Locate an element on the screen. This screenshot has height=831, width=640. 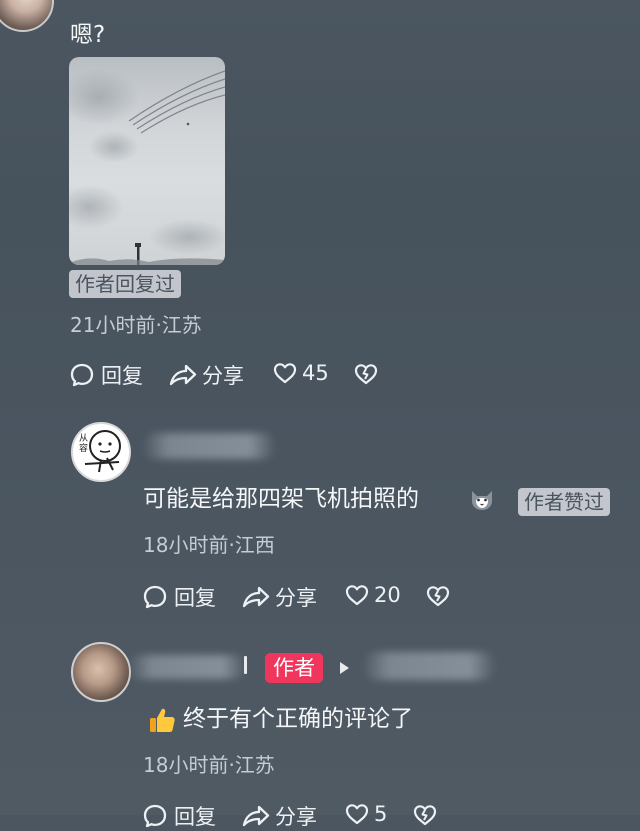
like-button: 20 is located at coordinates (372, 595).